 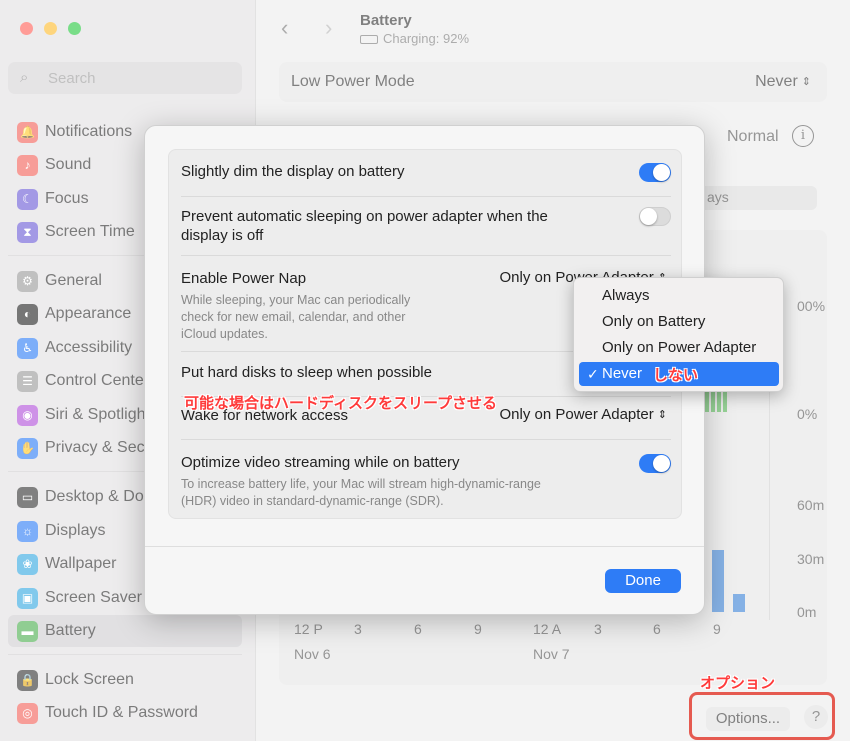 I want to click on power-nap-label: Enable Power Nap, so click(x=244, y=278).